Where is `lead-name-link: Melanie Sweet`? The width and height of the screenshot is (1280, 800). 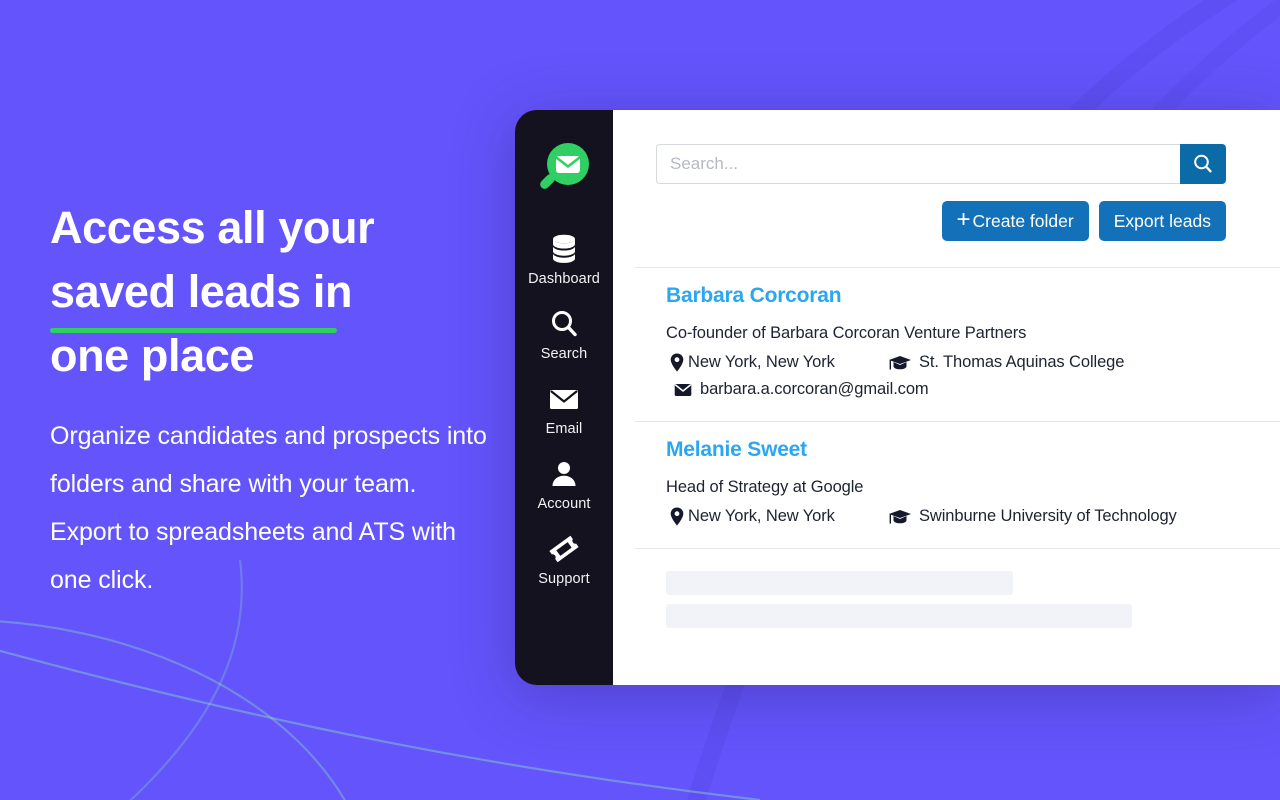
lead-name-link: Melanie Sweet is located at coordinates (736, 450).